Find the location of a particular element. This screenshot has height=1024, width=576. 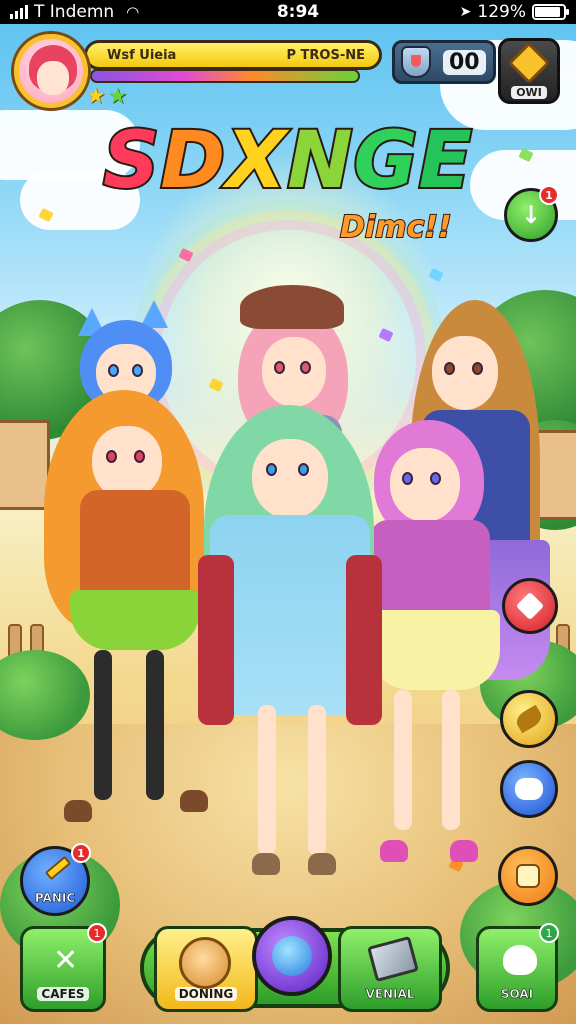

player-avatar is located at coordinates (51, 71).